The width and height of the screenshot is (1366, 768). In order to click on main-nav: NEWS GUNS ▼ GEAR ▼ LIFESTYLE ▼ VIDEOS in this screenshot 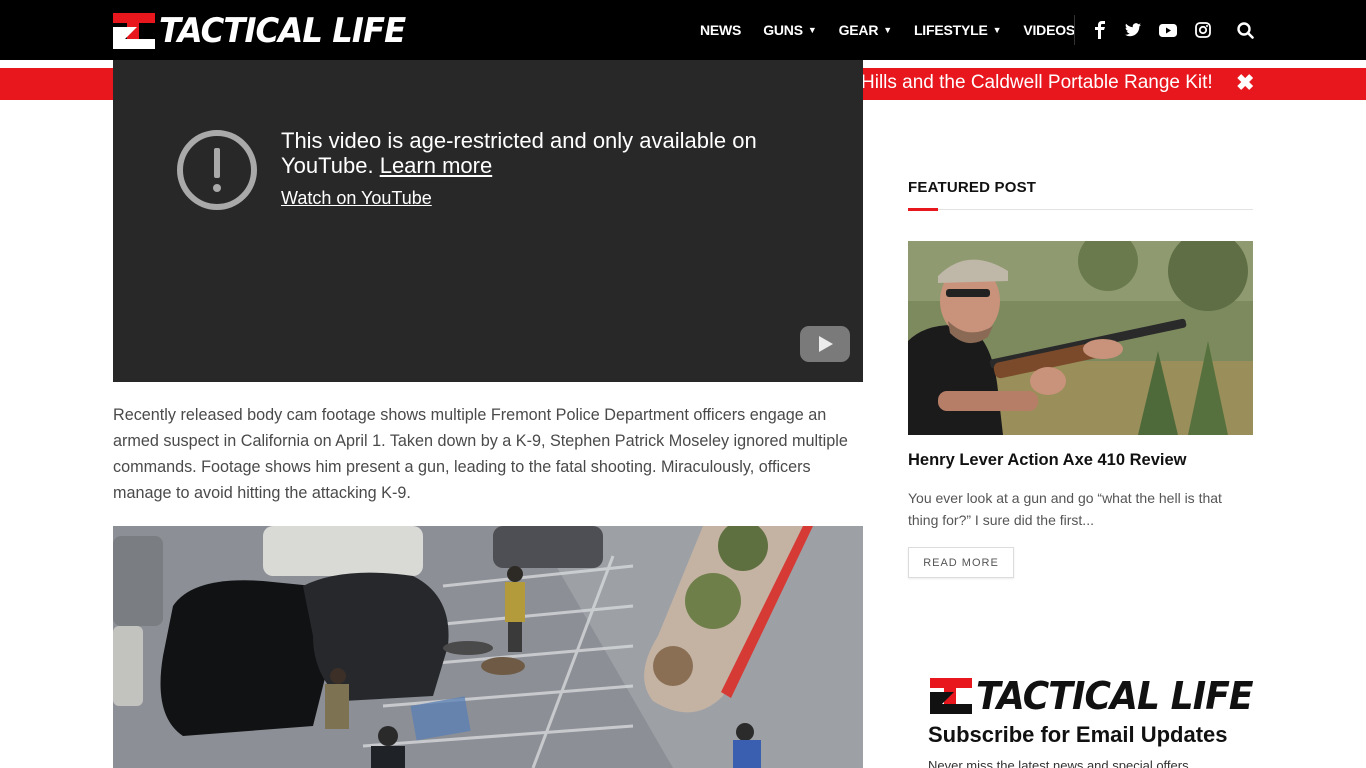, I will do `click(898, 30)`.